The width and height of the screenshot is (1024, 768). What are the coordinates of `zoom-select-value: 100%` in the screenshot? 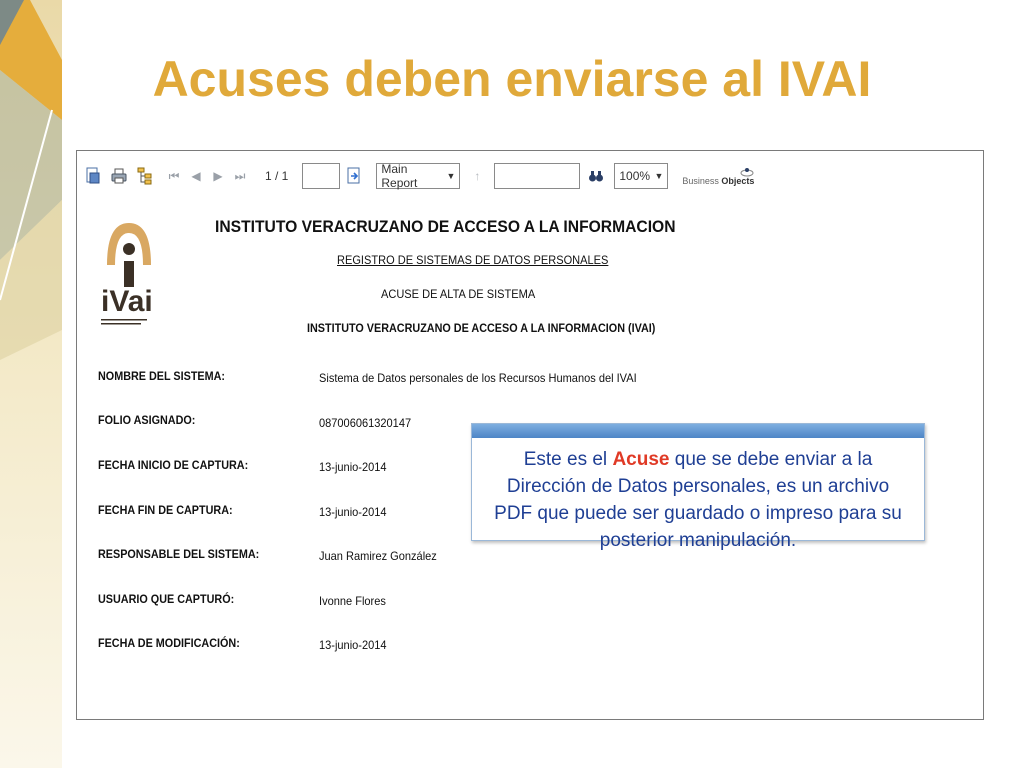 It's located at (635, 176).